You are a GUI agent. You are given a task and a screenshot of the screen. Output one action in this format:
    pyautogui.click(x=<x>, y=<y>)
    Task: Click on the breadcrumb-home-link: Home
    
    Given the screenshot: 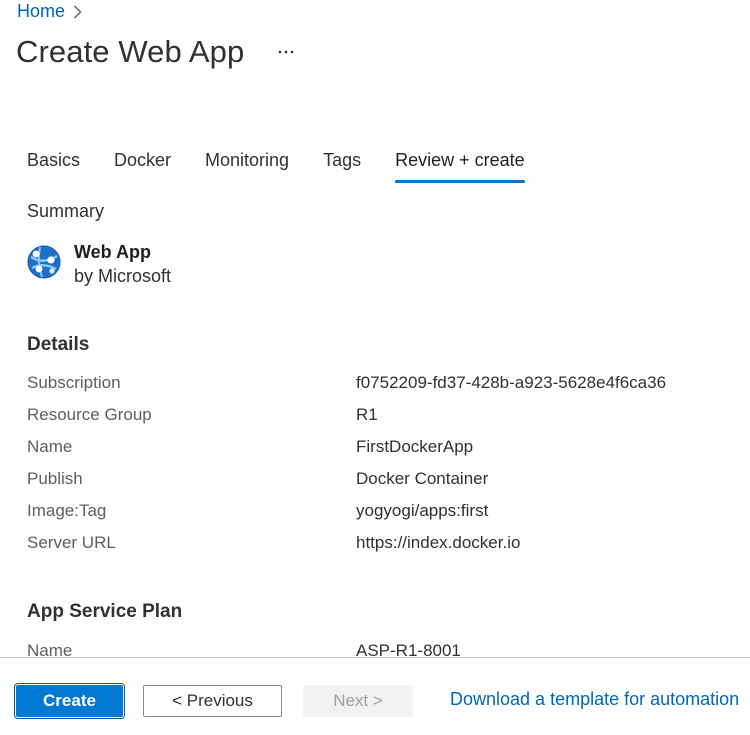 What is the action you would take?
    pyautogui.click(x=41, y=11)
    